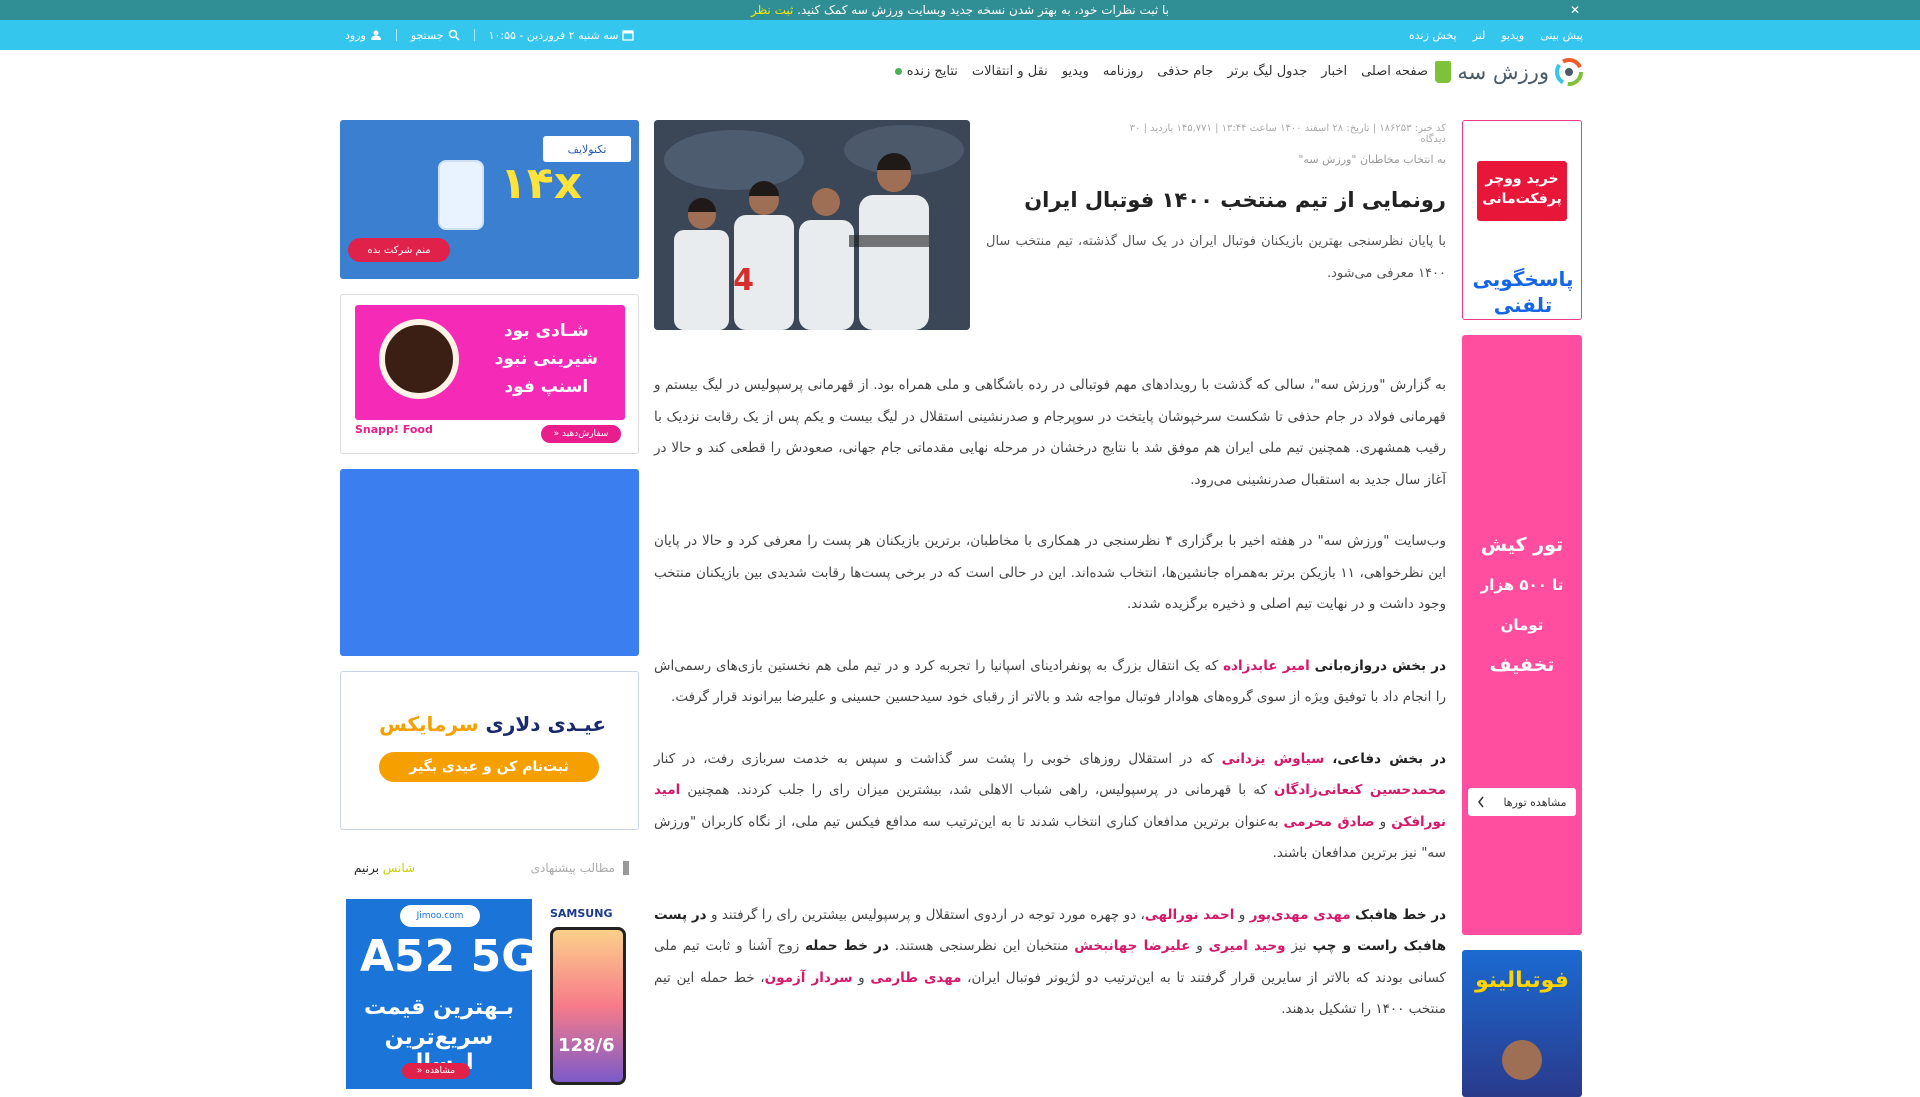  Describe the element at coordinates (449, 956) in the screenshot. I see `ad-model: A52 5G` at that location.